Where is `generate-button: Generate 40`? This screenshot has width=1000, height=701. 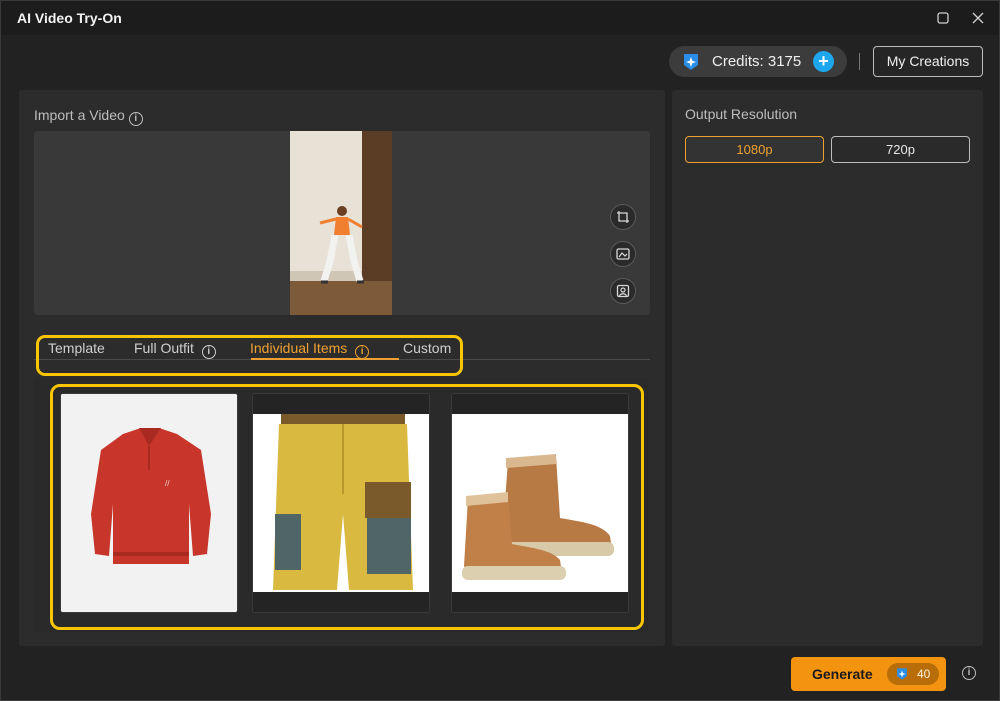 generate-button: Generate 40 is located at coordinates (868, 674).